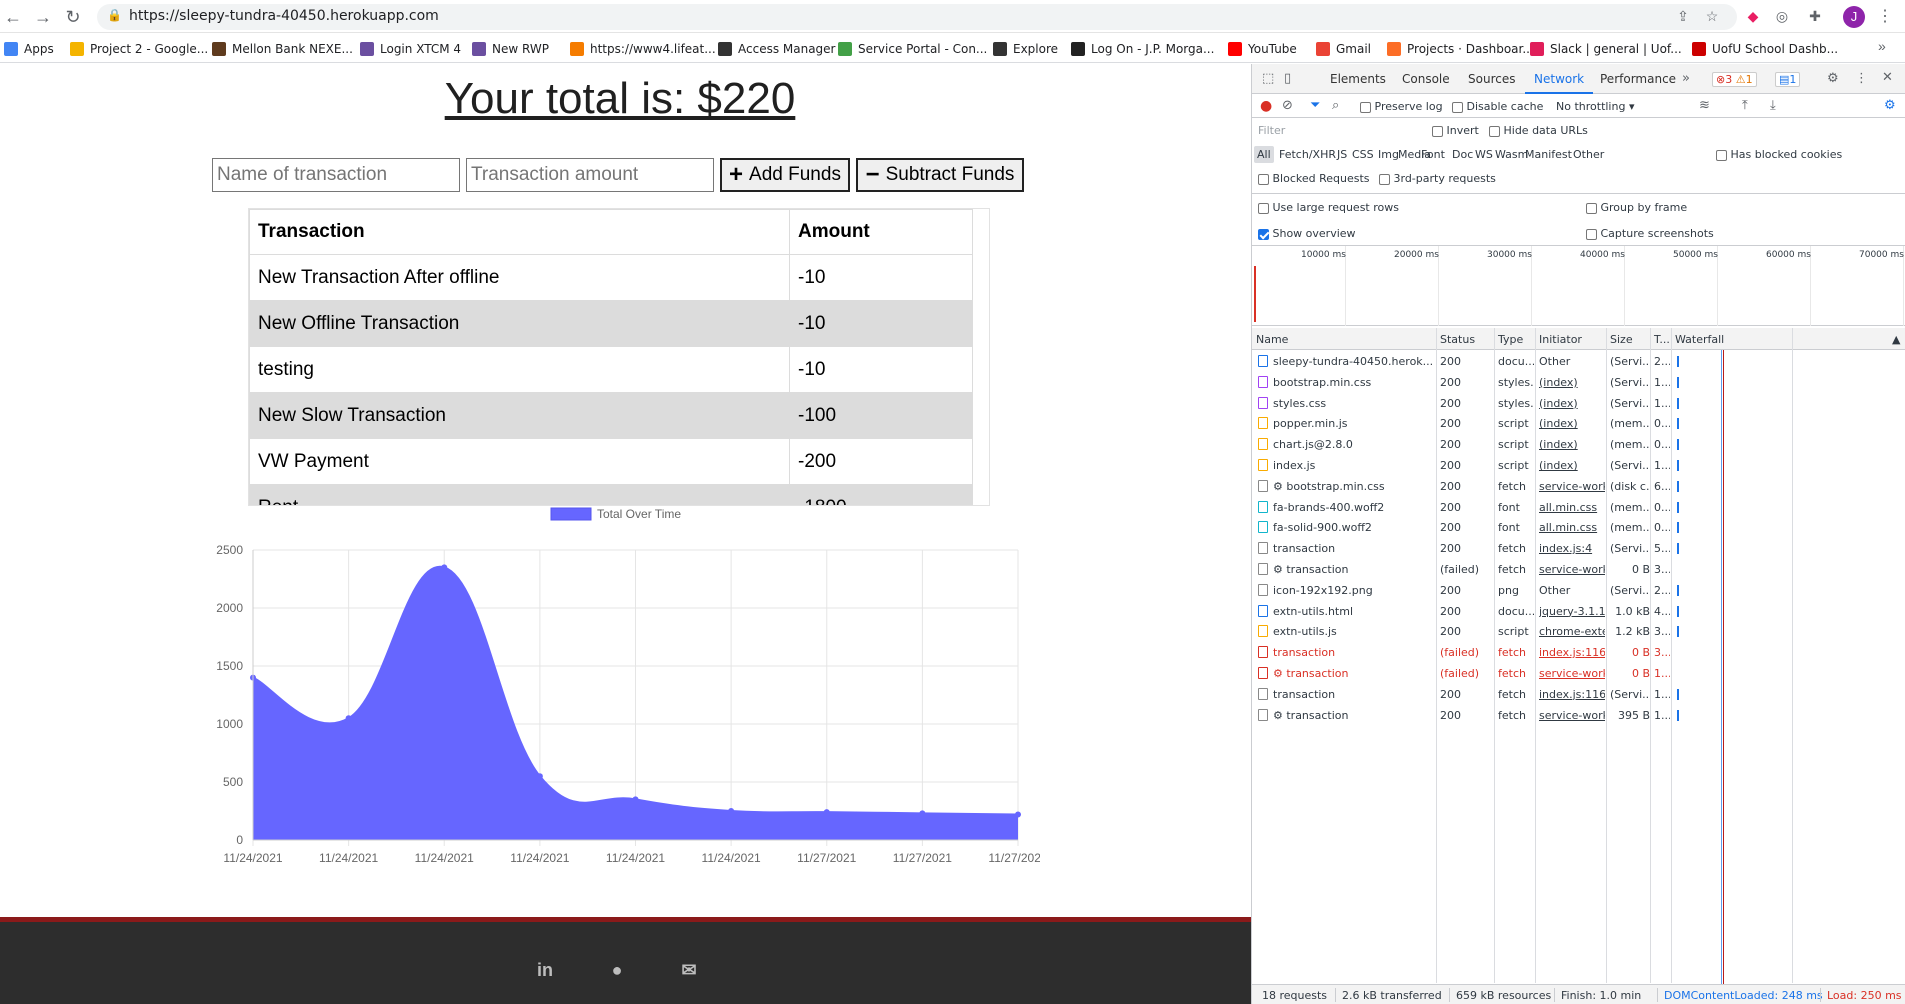 This screenshot has width=1905, height=1004. What do you see at coordinates (410, 48) in the screenshot?
I see `bookmark-item: Login XTCM 4` at bounding box center [410, 48].